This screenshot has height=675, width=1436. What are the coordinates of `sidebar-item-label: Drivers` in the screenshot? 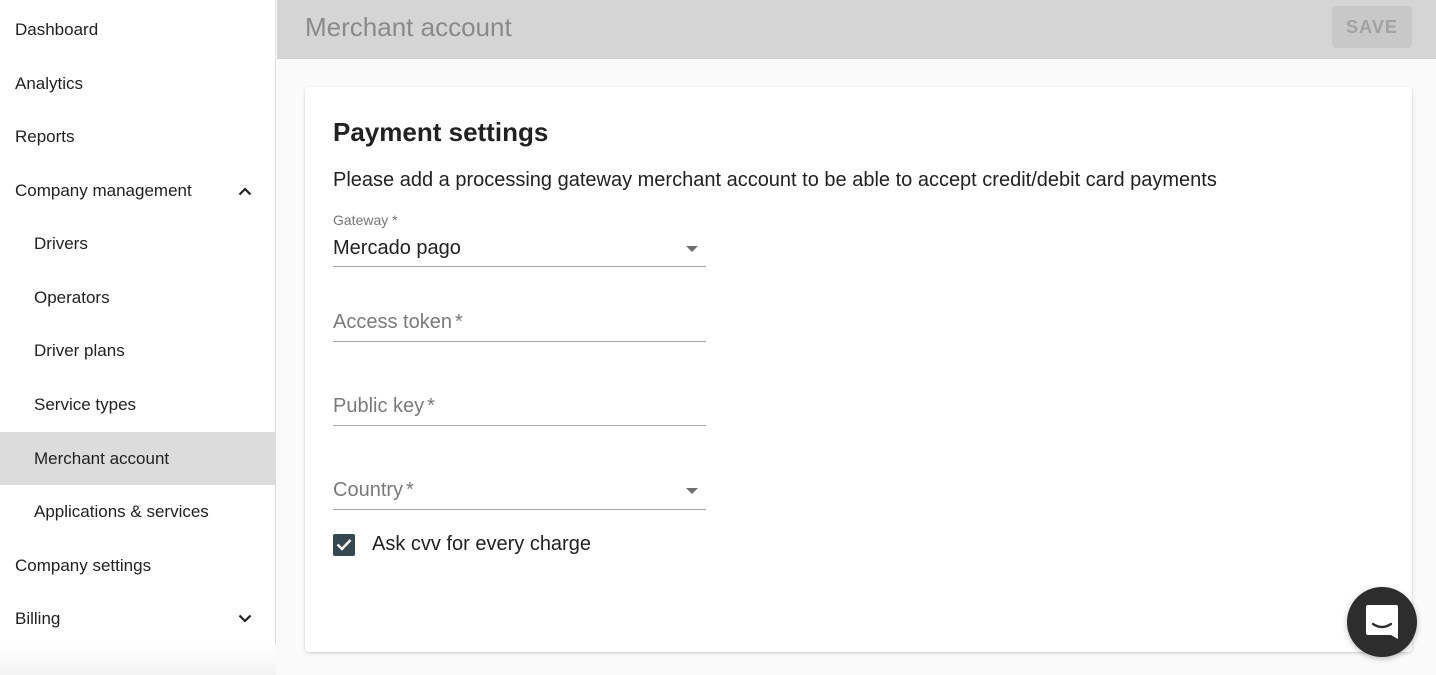 It's located at (61, 243).